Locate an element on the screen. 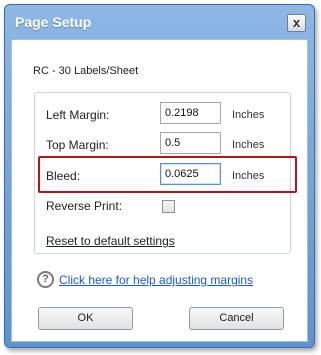 Image resolution: width=321 pixels, height=355 pixels. close-button: x is located at coordinates (296, 23).